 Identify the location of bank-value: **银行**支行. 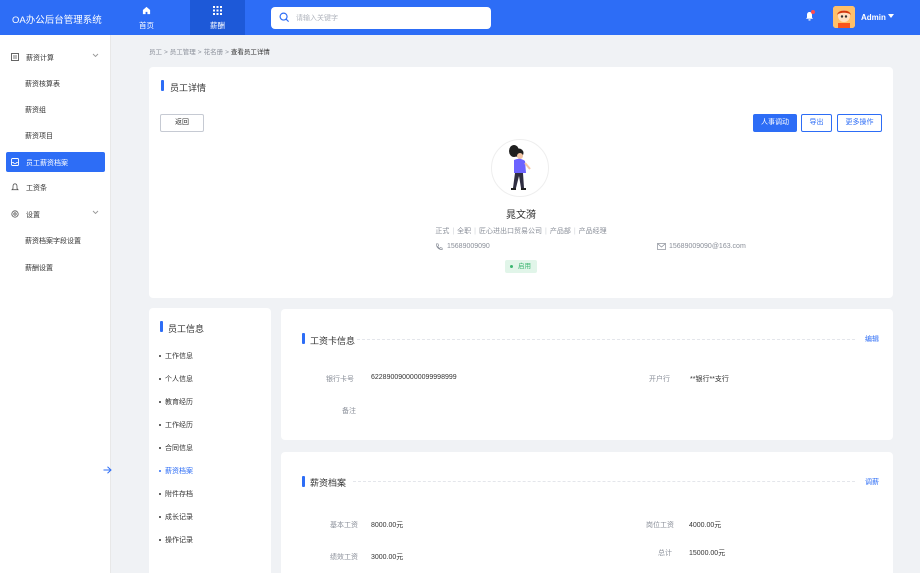
(709, 379).